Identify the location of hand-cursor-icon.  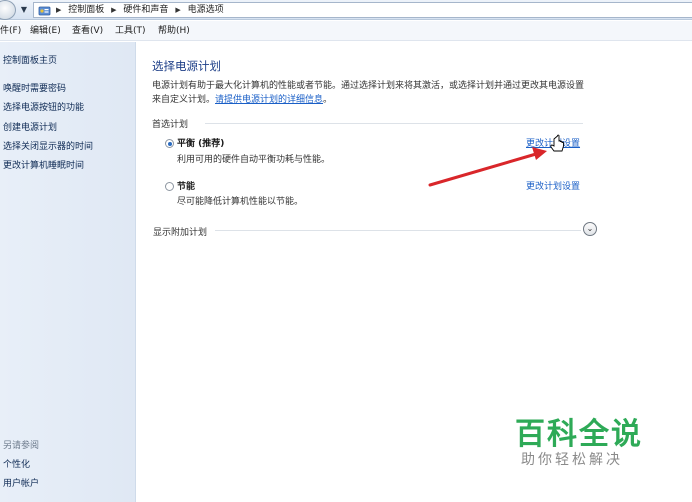
(557, 143).